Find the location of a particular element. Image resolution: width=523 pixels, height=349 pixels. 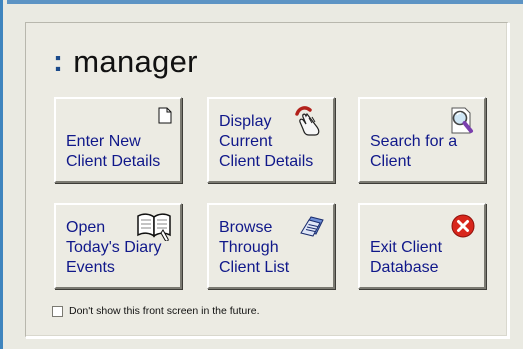

browse-client-list-label: Browse Through Client List is located at coordinates (254, 247).